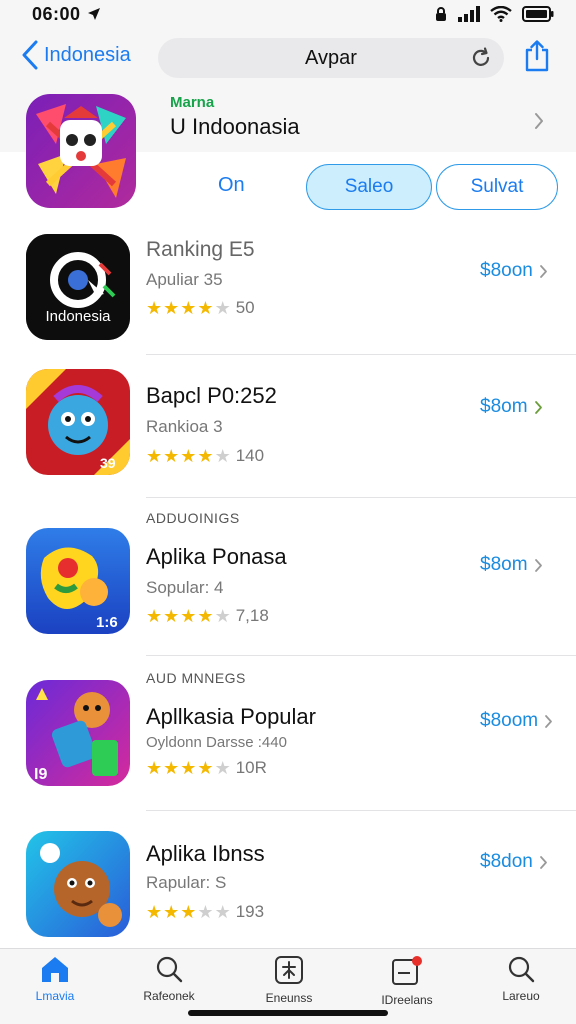 The image size is (576, 1024). I want to click on tab-search: Rafeonek, so click(169, 979).